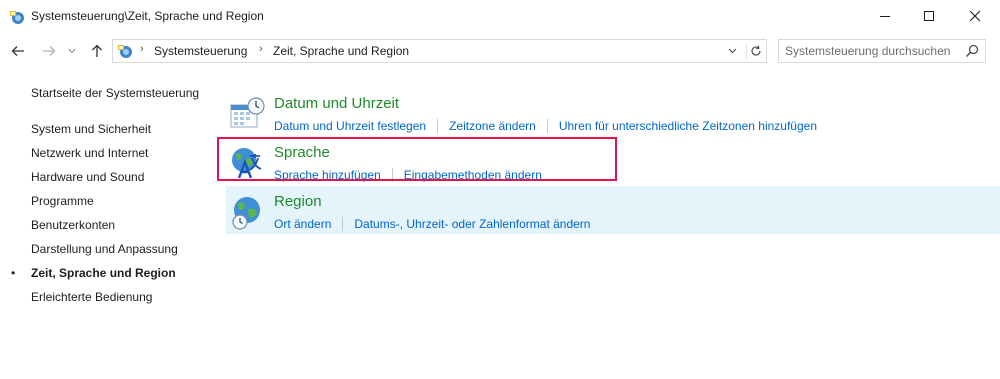 Image resolution: width=1000 pixels, height=379 pixels. What do you see at coordinates (336, 103) in the screenshot?
I see `category-title-datum-uhrzeit: Datum und Uhrzeit` at bounding box center [336, 103].